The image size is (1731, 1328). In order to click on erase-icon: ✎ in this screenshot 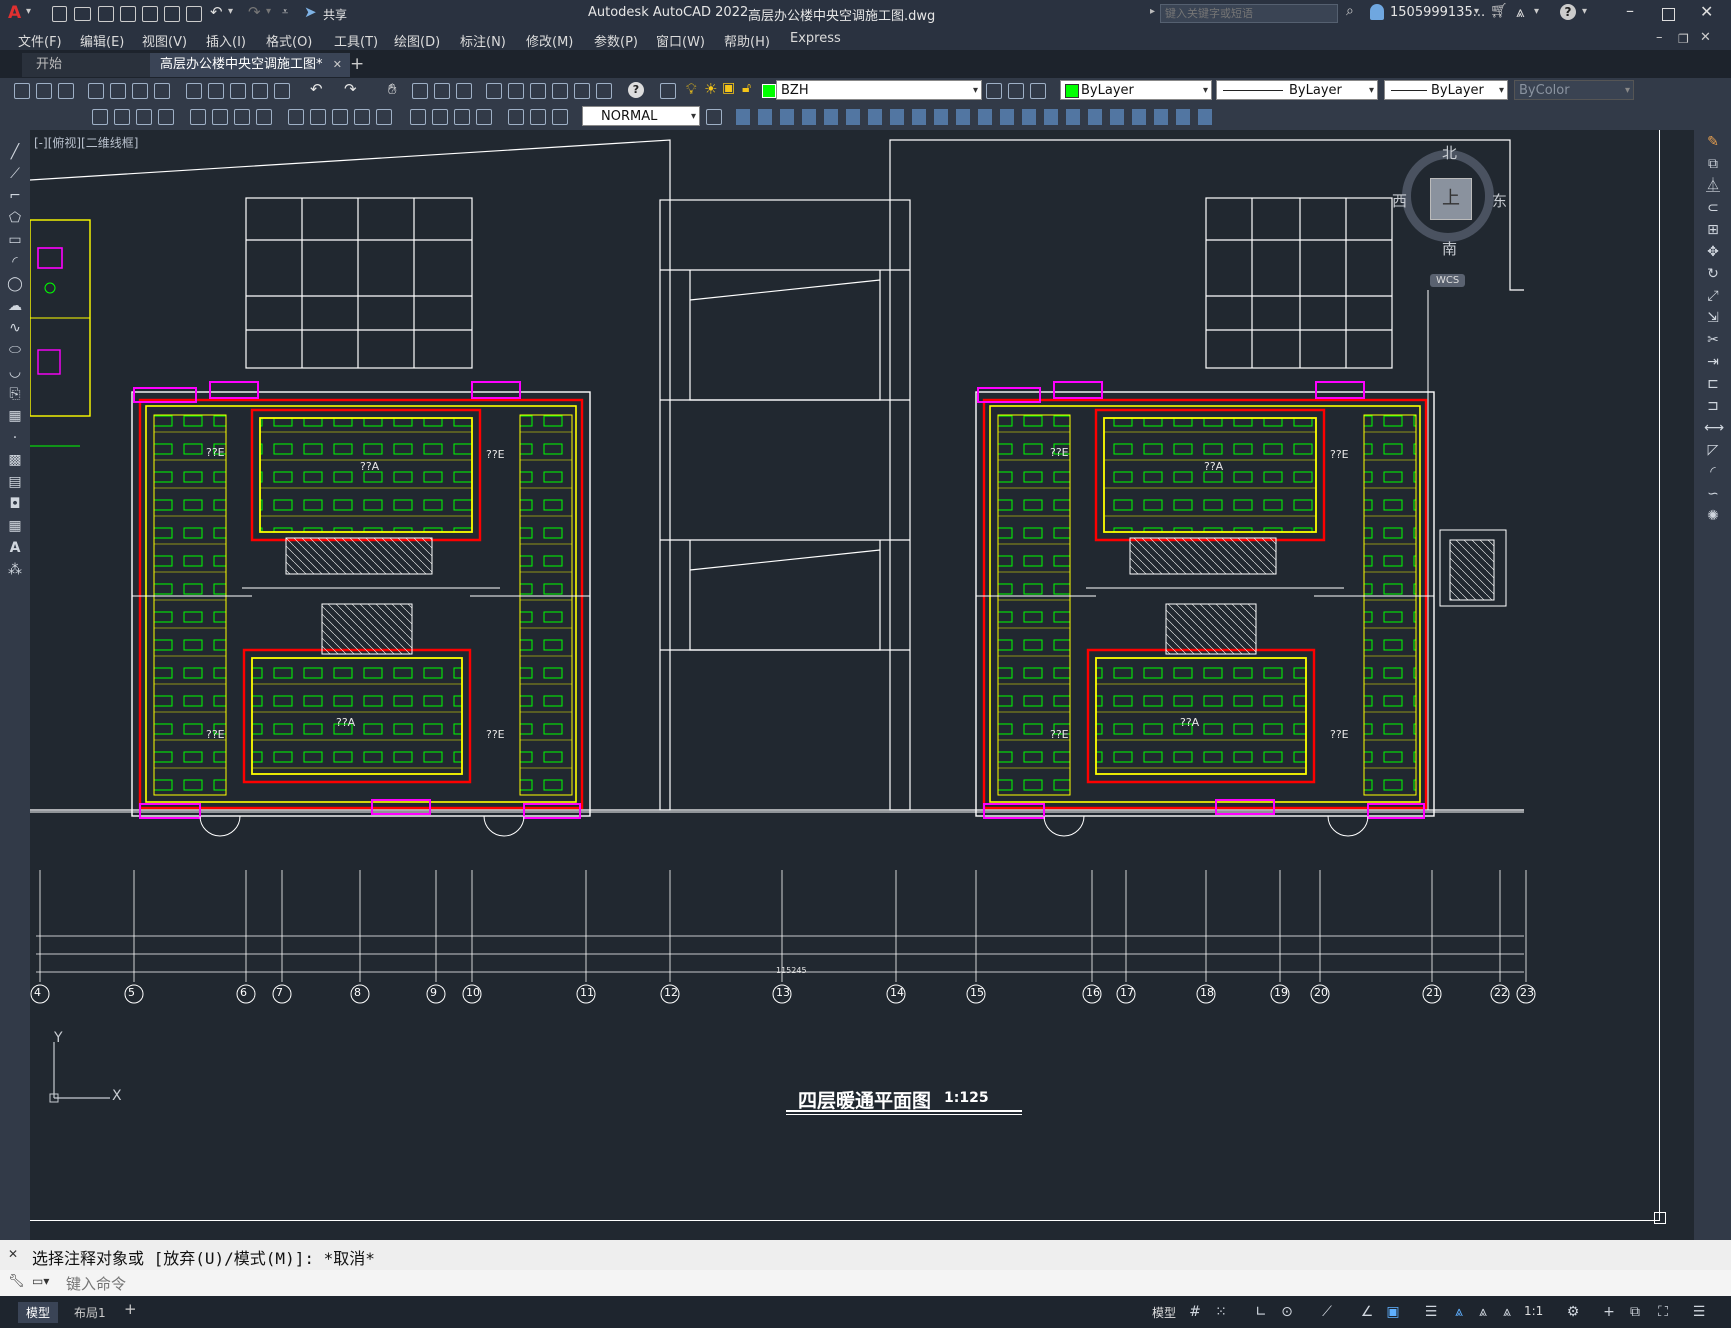, I will do `click(1713, 142)`.